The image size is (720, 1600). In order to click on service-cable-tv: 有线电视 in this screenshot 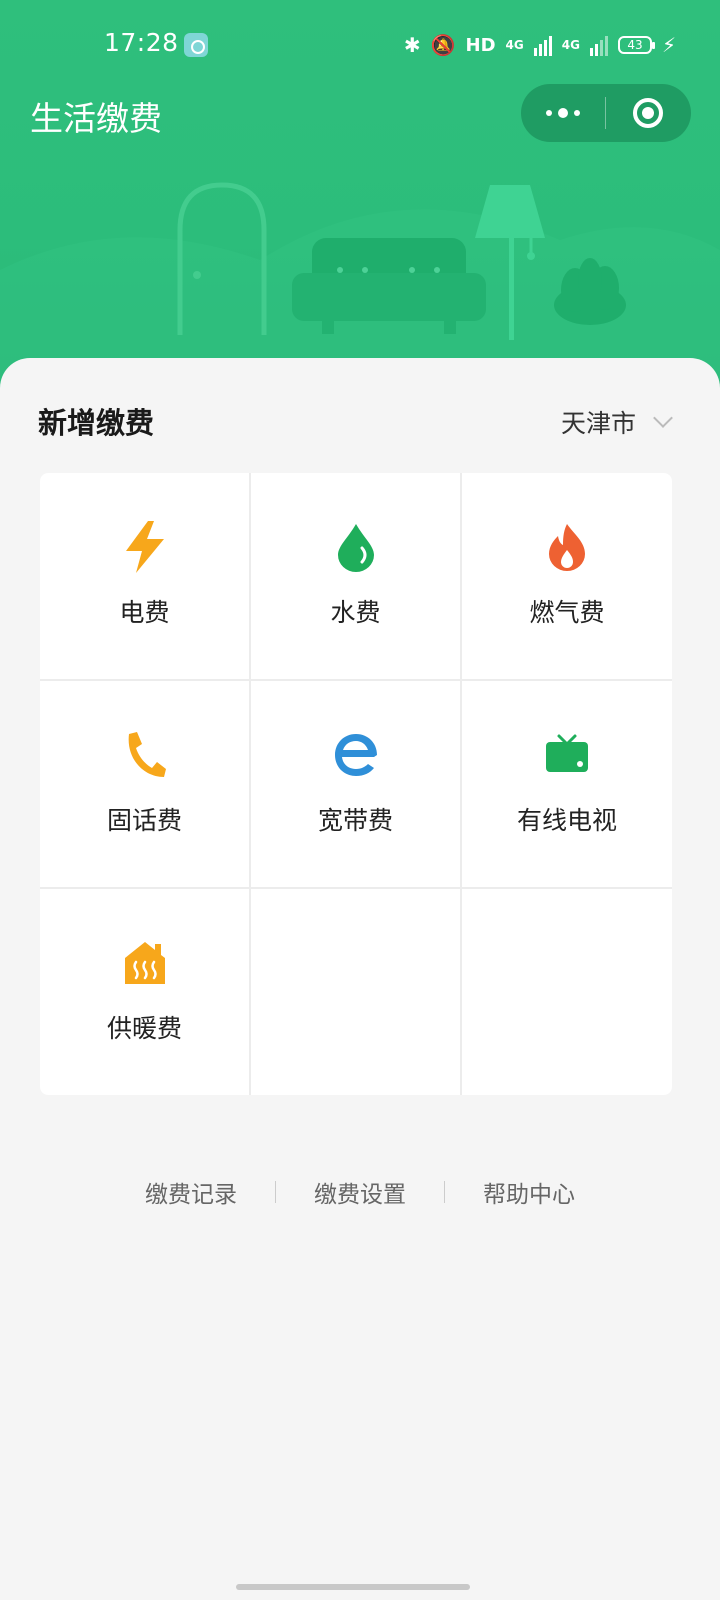, I will do `click(567, 784)`.